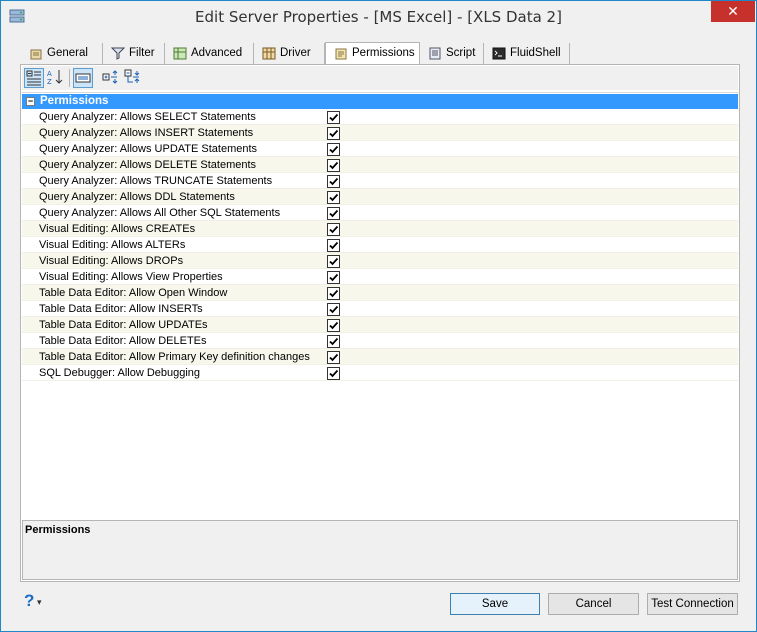 The width and height of the screenshot is (757, 632). What do you see at coordinates (36, 601) in the screenshot?
I see `help-button: ? ▾` at bounding box center [36, 601].